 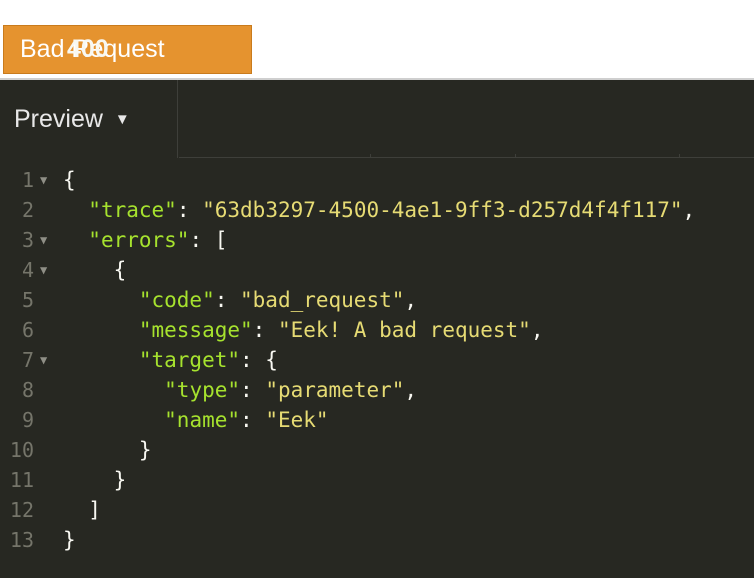 I want to click on status-badge: 400 Bad Request, so click(x=127, y=49).